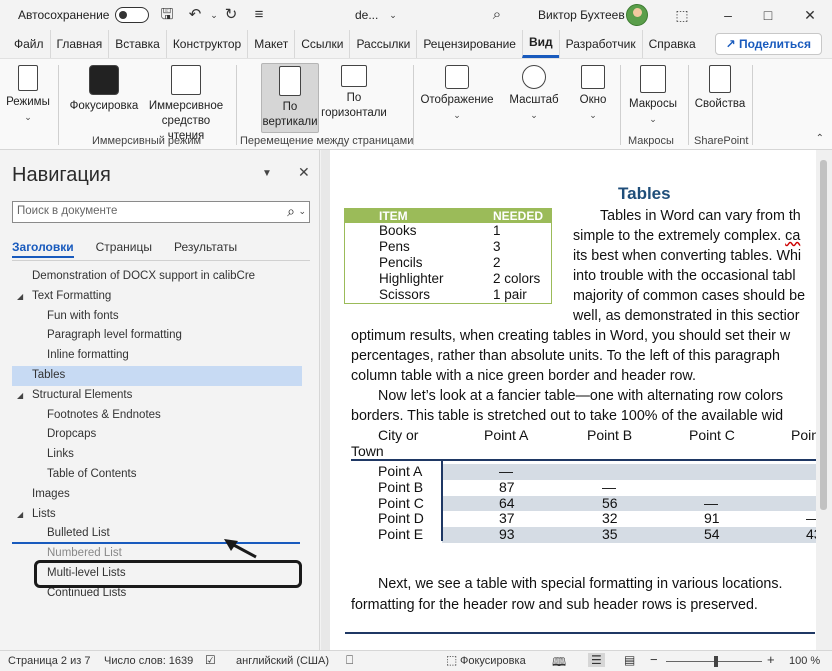 This screenshot has width=832, height=671. I want to click on tab-help: Справка, so click(671, 44).